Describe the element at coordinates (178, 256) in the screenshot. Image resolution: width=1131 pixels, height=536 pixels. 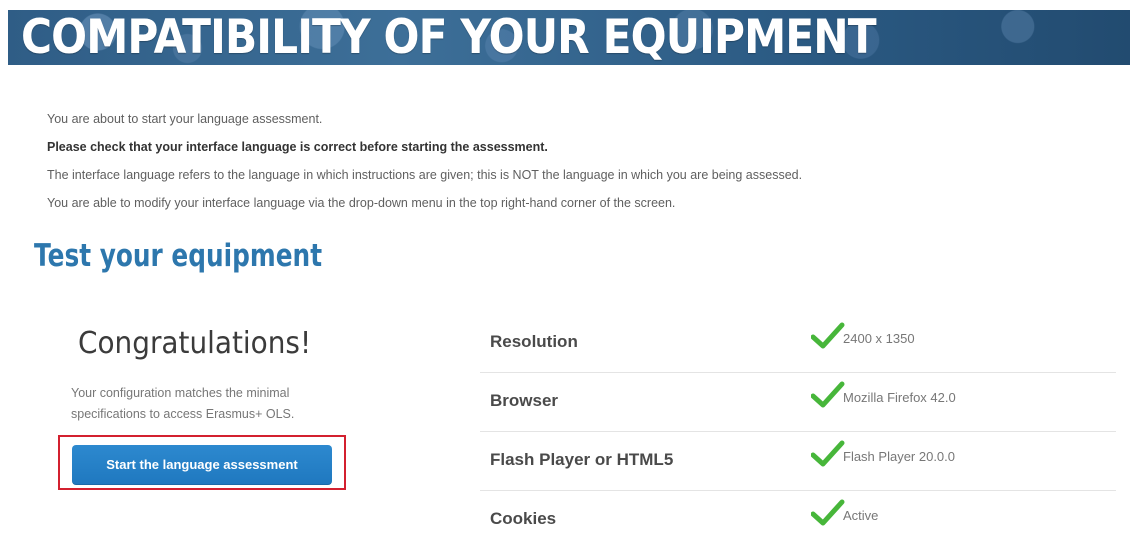
I see `section-title: Test your equipment` at that location.